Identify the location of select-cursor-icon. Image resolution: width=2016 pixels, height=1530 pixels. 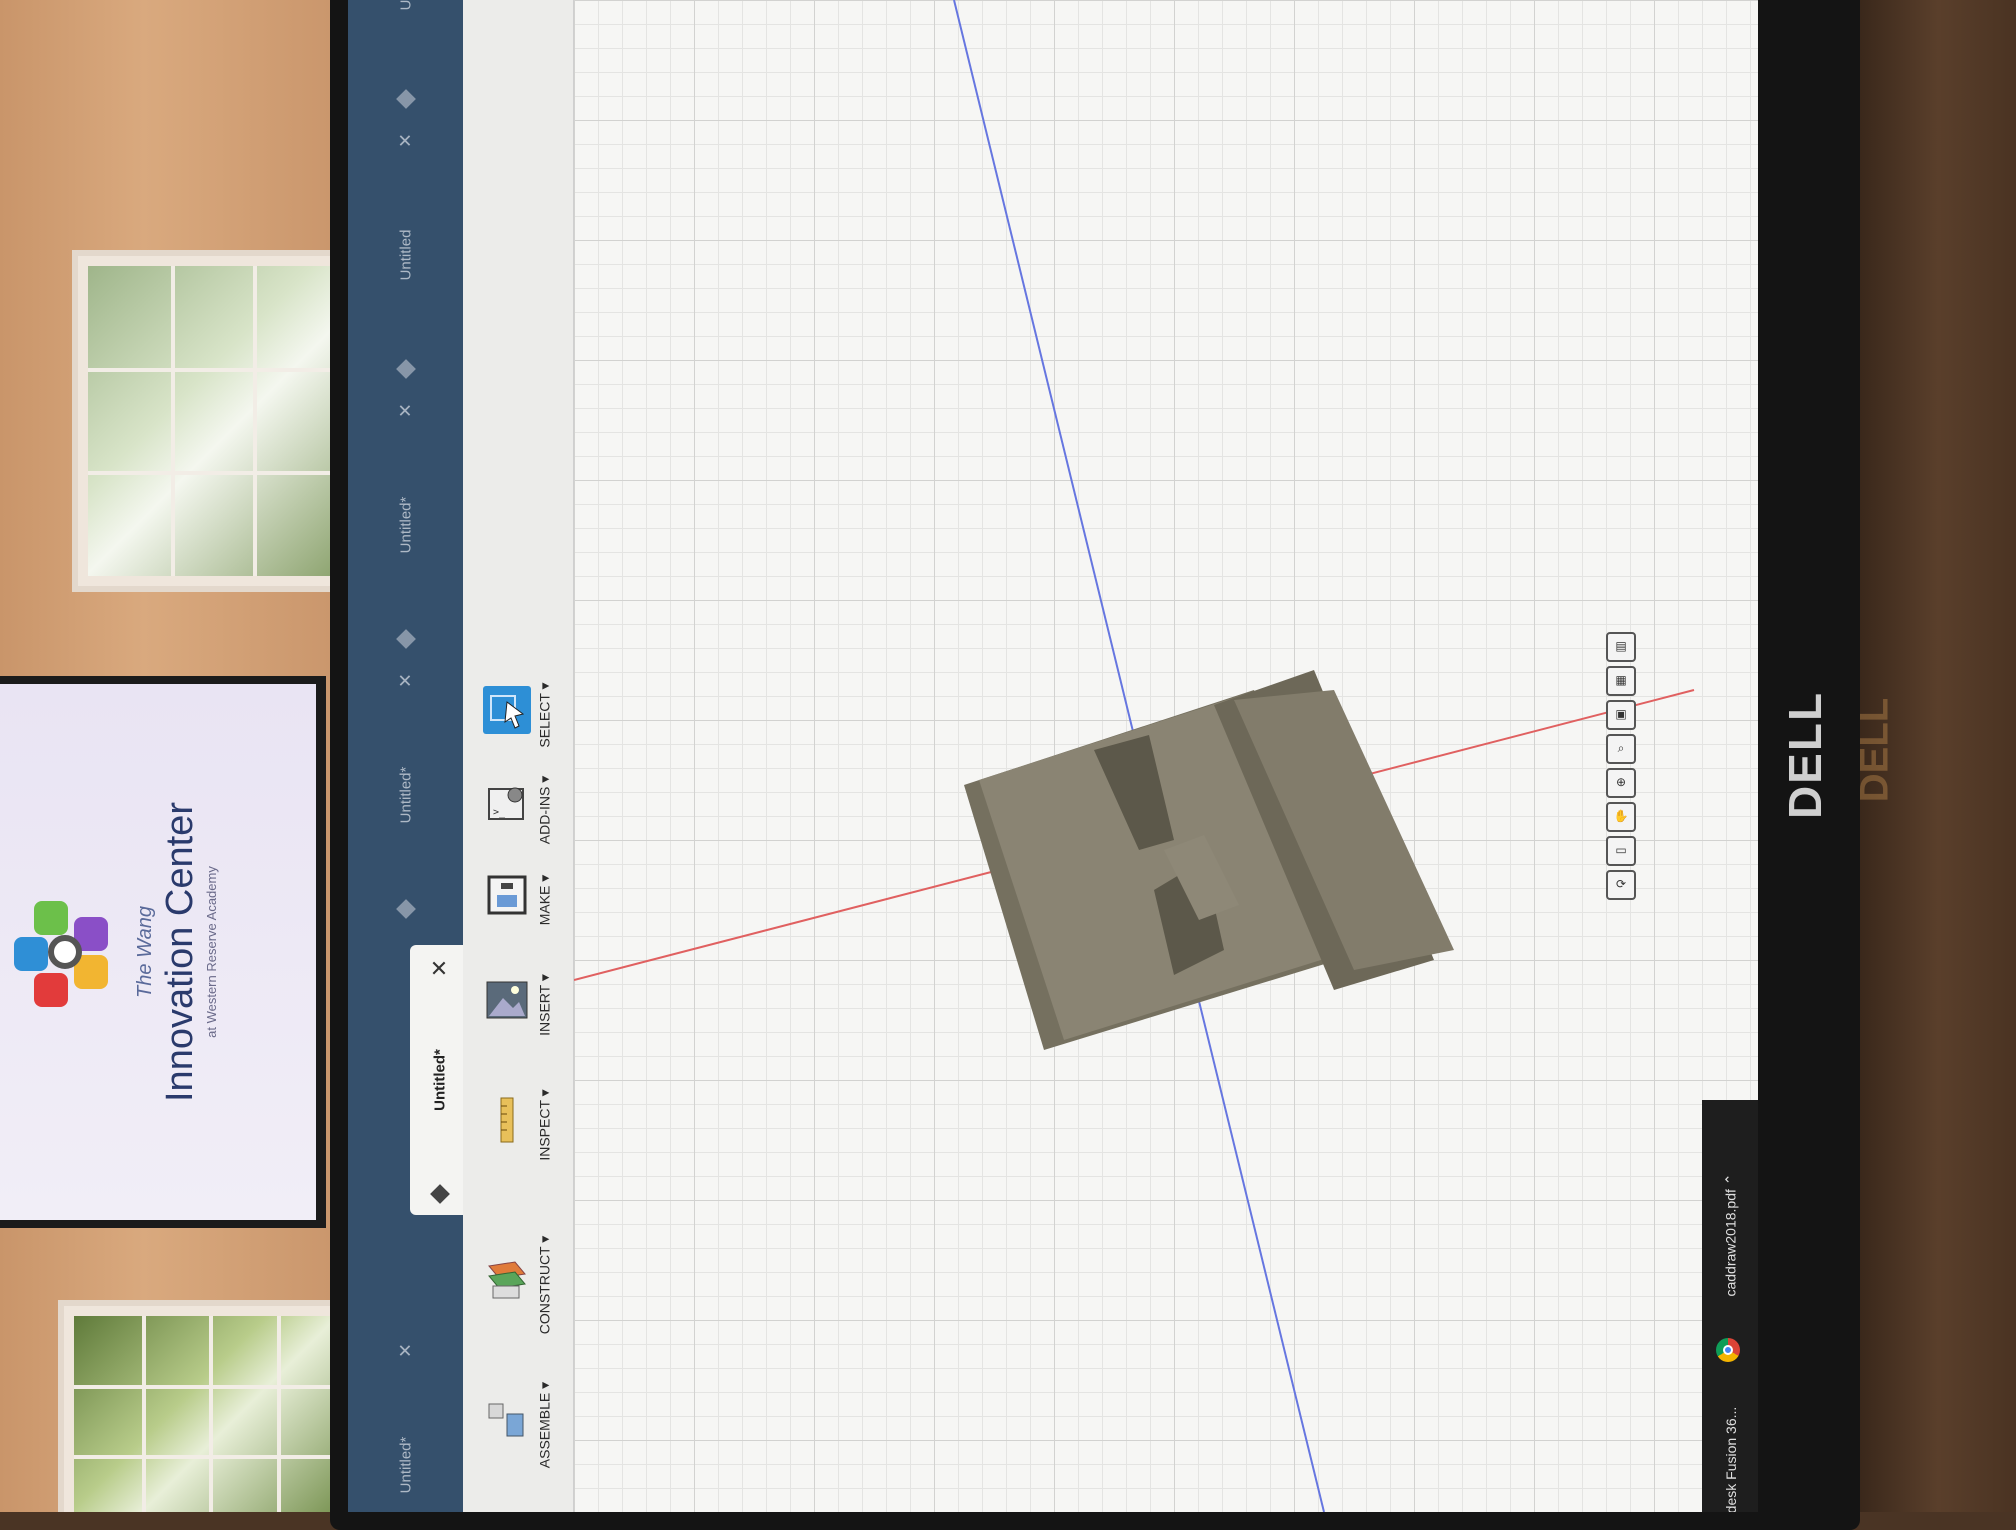
(507, 710).